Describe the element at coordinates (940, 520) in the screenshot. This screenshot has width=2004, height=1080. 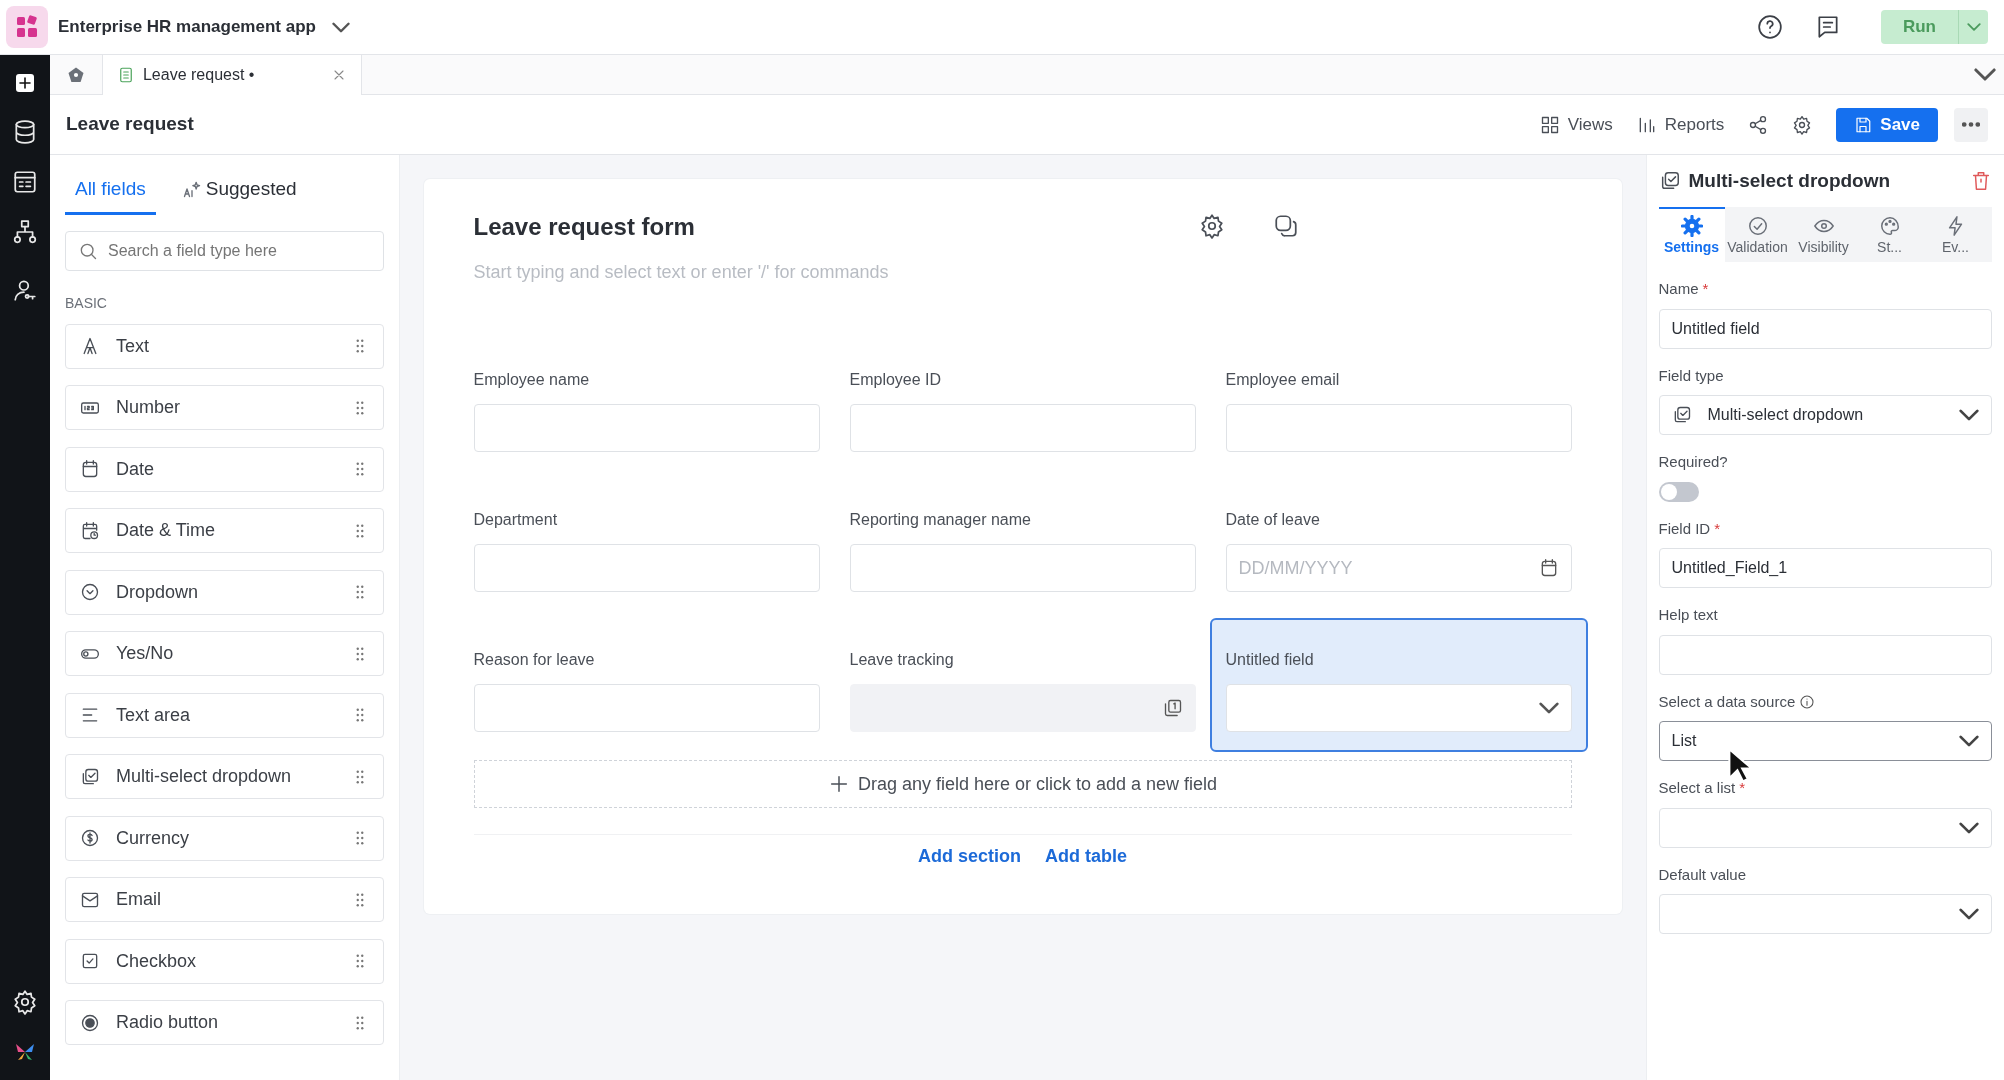
I see `field-label: Reporting manager name` at that location.